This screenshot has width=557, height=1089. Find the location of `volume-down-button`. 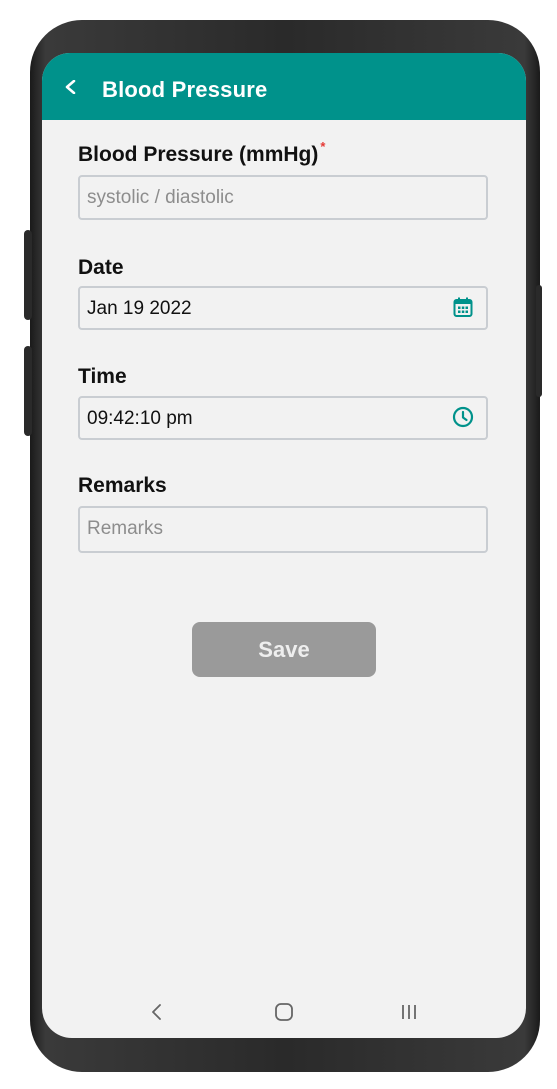

volume-down-button is located at coordinates (28, 391).